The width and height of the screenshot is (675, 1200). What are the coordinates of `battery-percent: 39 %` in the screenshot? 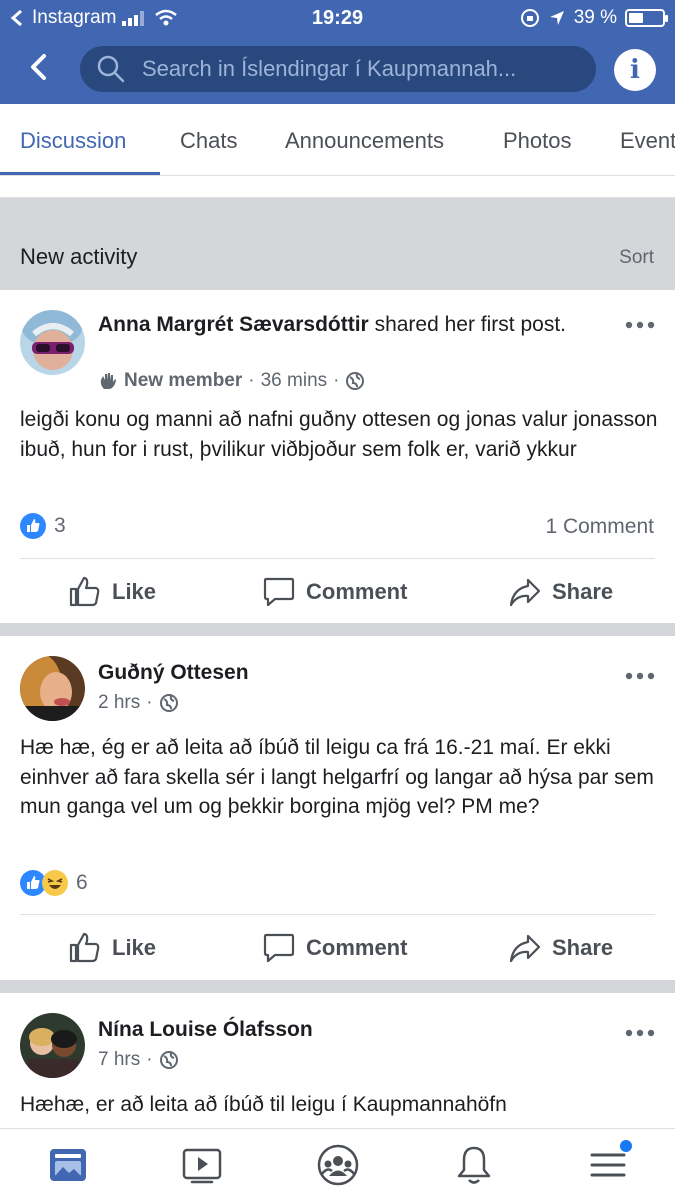 It's located at (595, 17).